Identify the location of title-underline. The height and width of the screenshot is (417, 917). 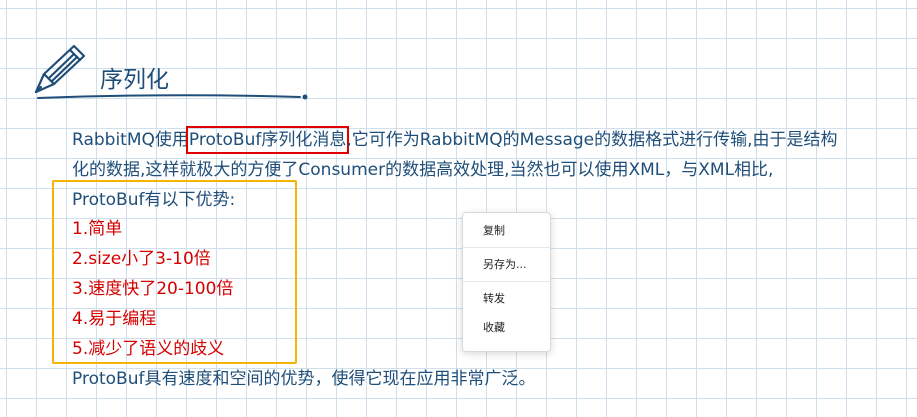
(172, 97).